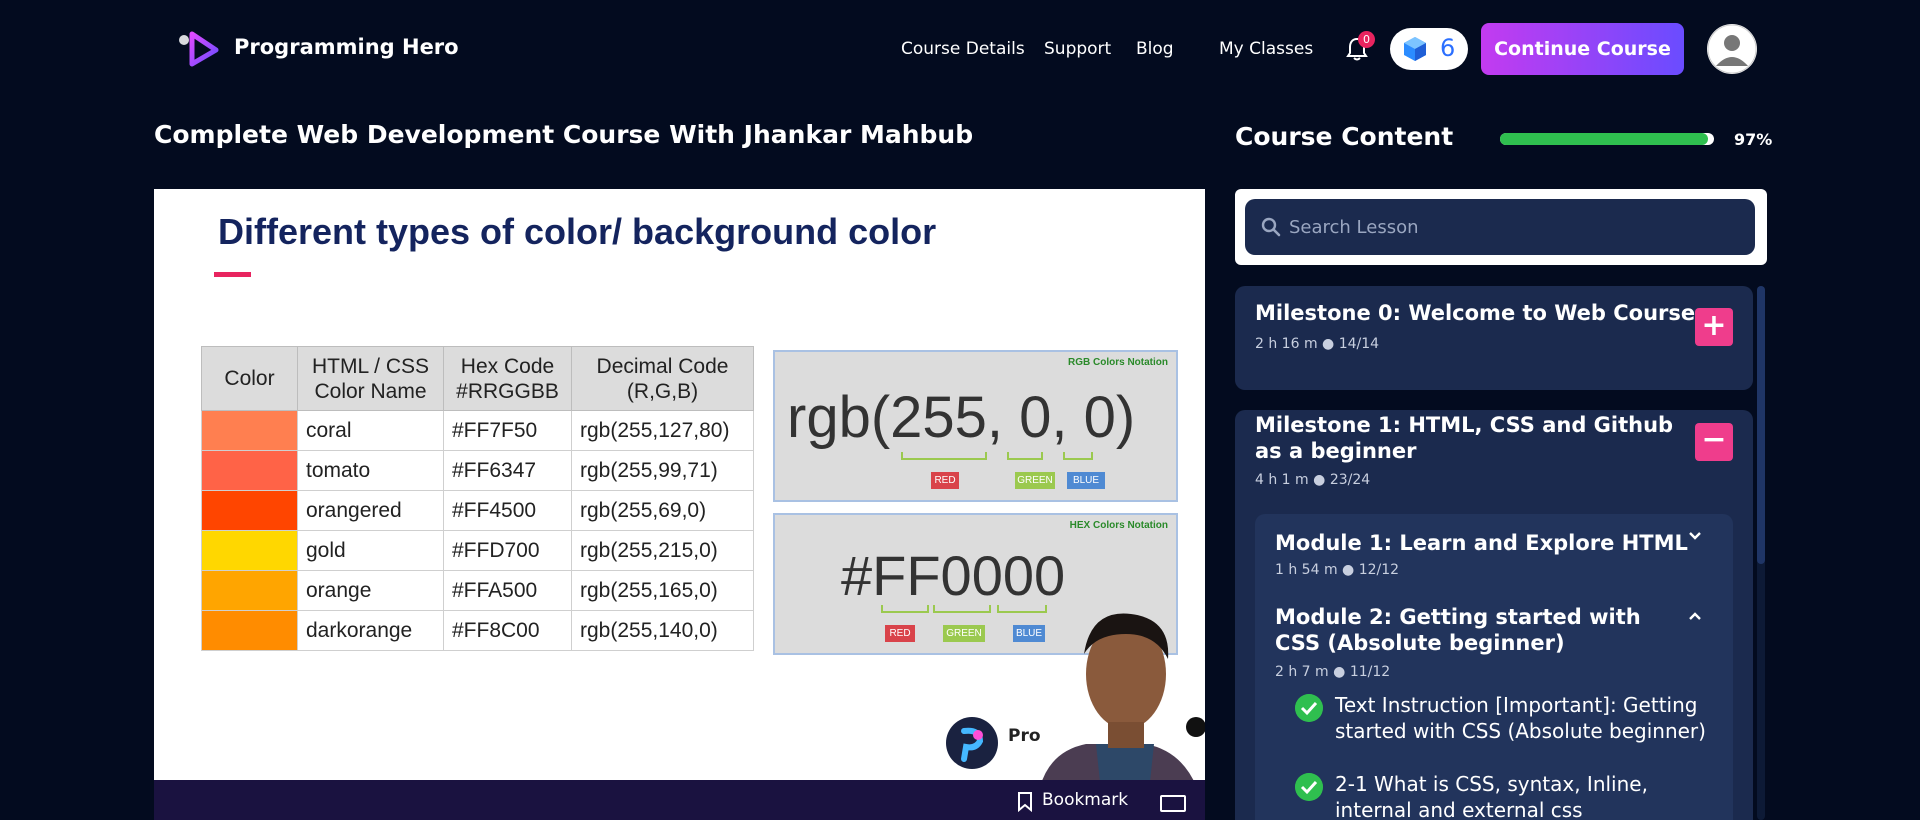 The width and height of the screenshot is (1920, 820). What do you see at coordinates (507, 550) in the screenshot?
I see `hex-code-cell: #FFD700` at bounding box center [507, 550].